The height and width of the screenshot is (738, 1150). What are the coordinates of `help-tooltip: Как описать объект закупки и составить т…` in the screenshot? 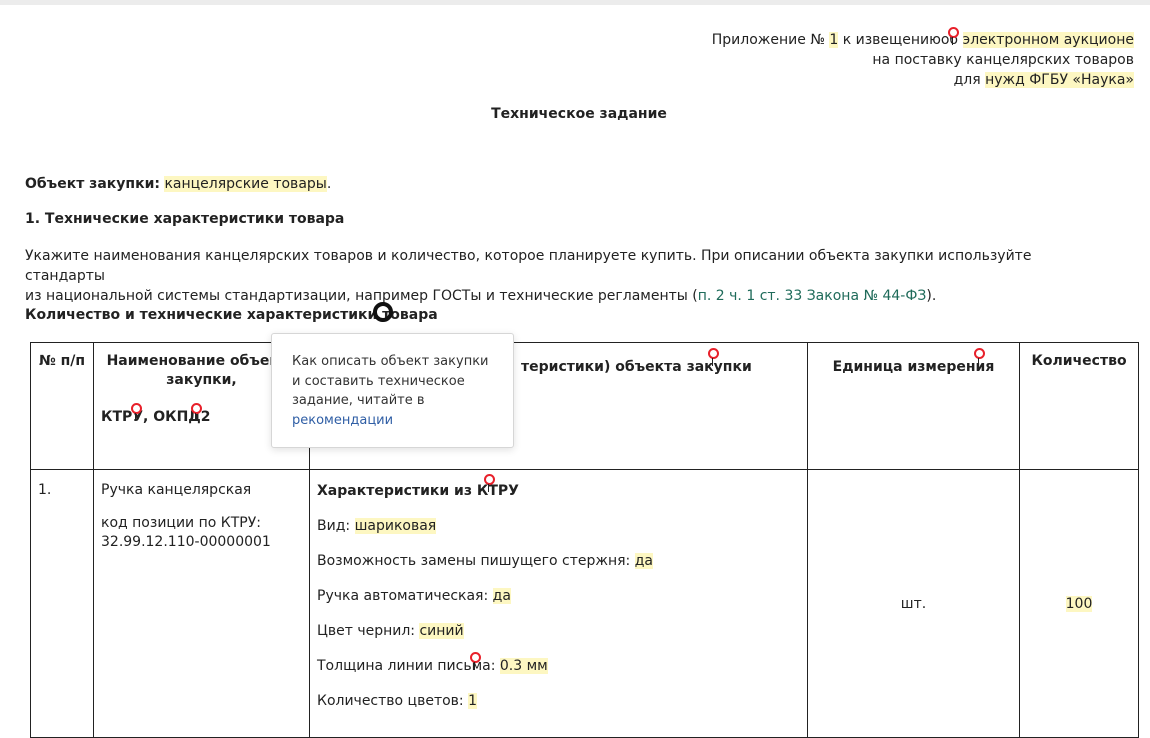 It's located at (392, 390).